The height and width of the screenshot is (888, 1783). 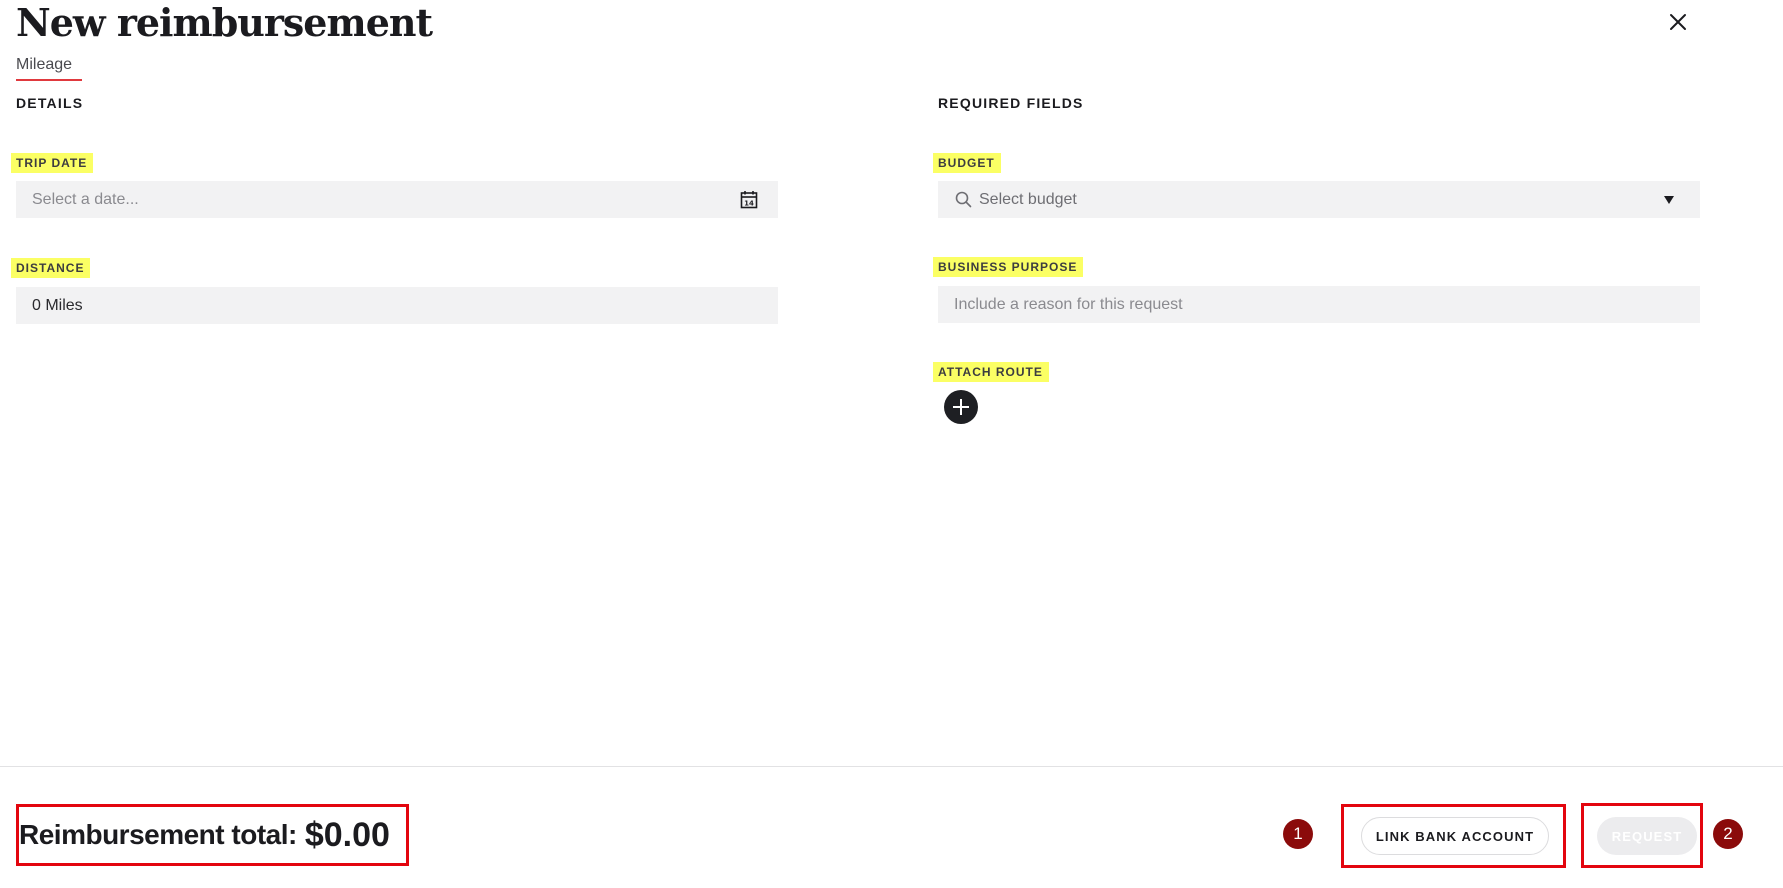 I want to click on attach-route-add-button, so click(x=961, y=407).